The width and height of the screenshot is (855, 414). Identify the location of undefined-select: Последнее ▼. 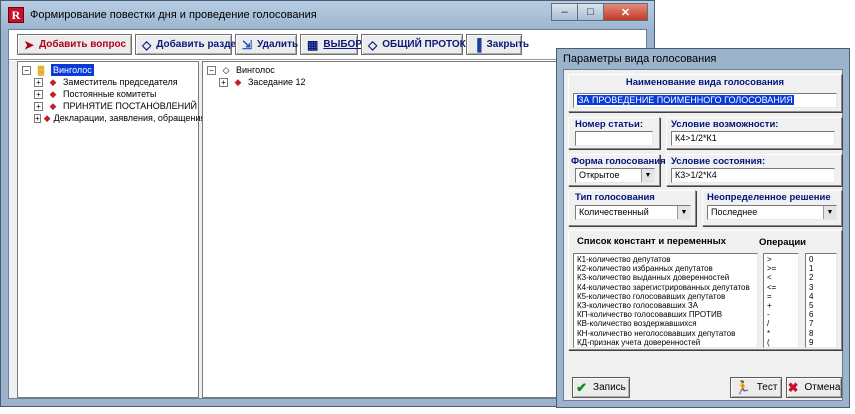
(772, 212).